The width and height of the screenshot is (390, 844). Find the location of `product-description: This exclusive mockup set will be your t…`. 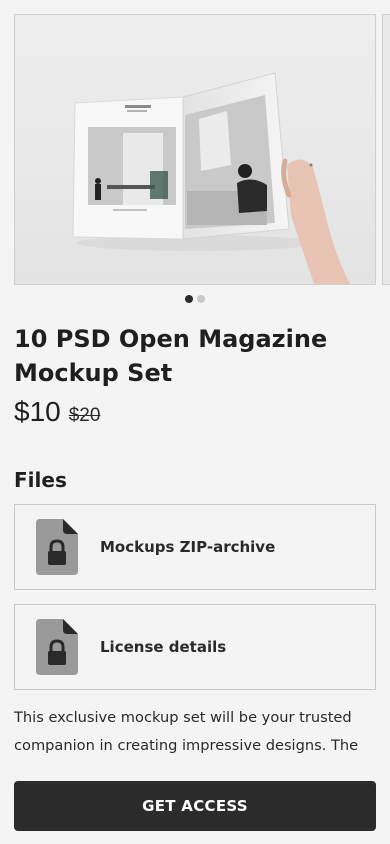

product-description: This exclusive mockup set will be your t… is located at coordinates (186, 731).